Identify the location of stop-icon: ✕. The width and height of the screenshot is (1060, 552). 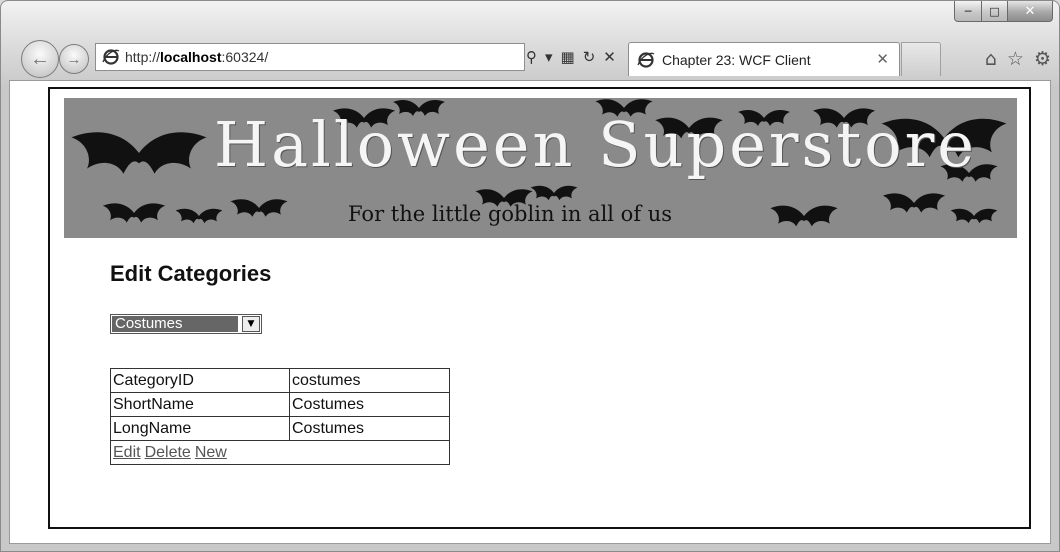
(609, 57).